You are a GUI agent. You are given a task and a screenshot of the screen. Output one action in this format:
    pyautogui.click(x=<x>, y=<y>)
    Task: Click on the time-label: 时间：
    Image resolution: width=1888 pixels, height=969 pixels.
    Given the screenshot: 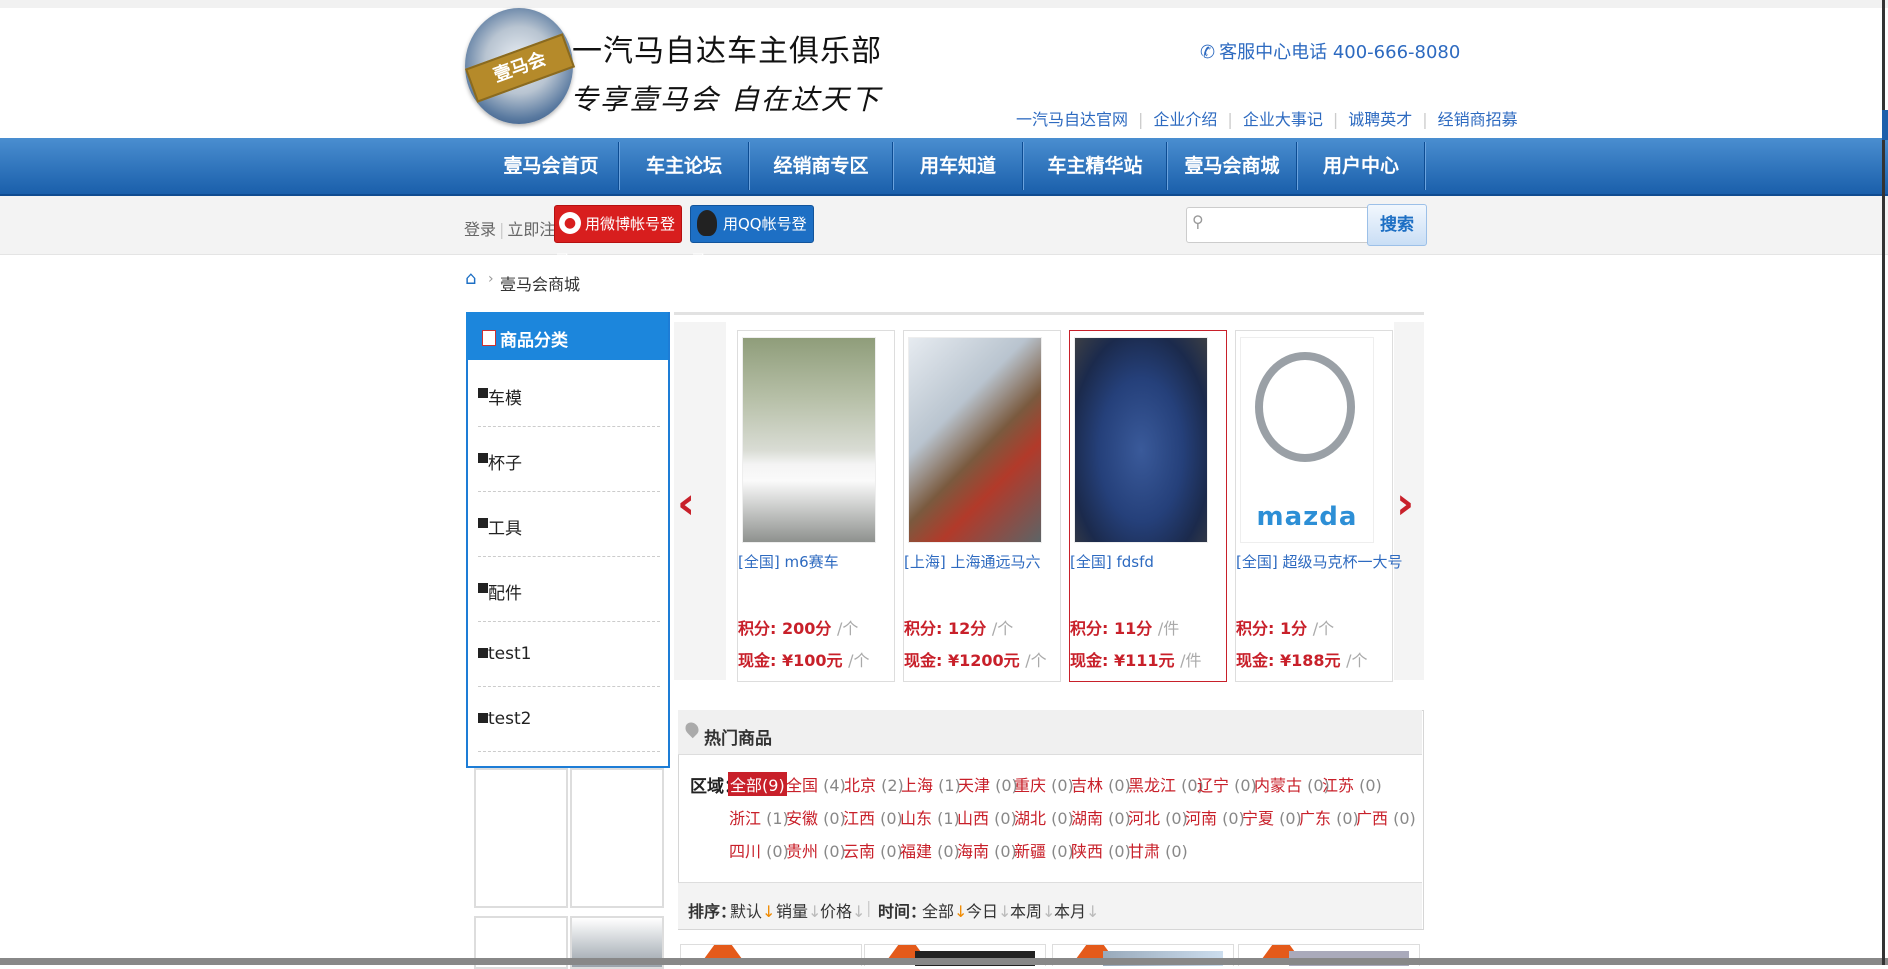 What is the action you would take?
    pyautogui.click(x=902, y=911)
    